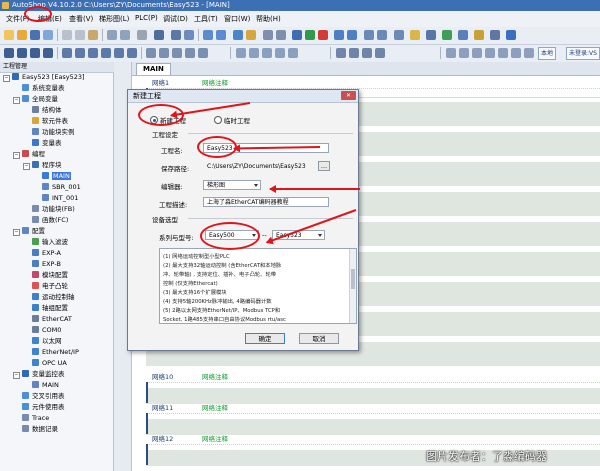 The width and height of the screenshot is (600, 471). I want to click on parallel-icon, so click(241, 53).